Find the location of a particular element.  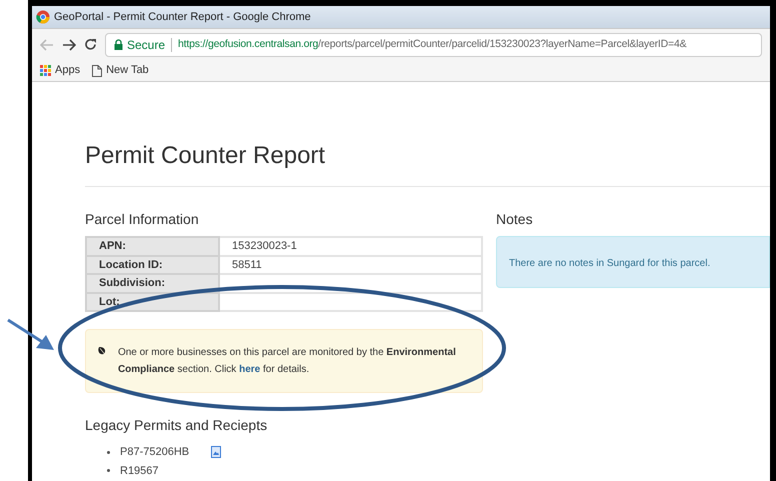

reload-icon is located at coordinates (90, 44).